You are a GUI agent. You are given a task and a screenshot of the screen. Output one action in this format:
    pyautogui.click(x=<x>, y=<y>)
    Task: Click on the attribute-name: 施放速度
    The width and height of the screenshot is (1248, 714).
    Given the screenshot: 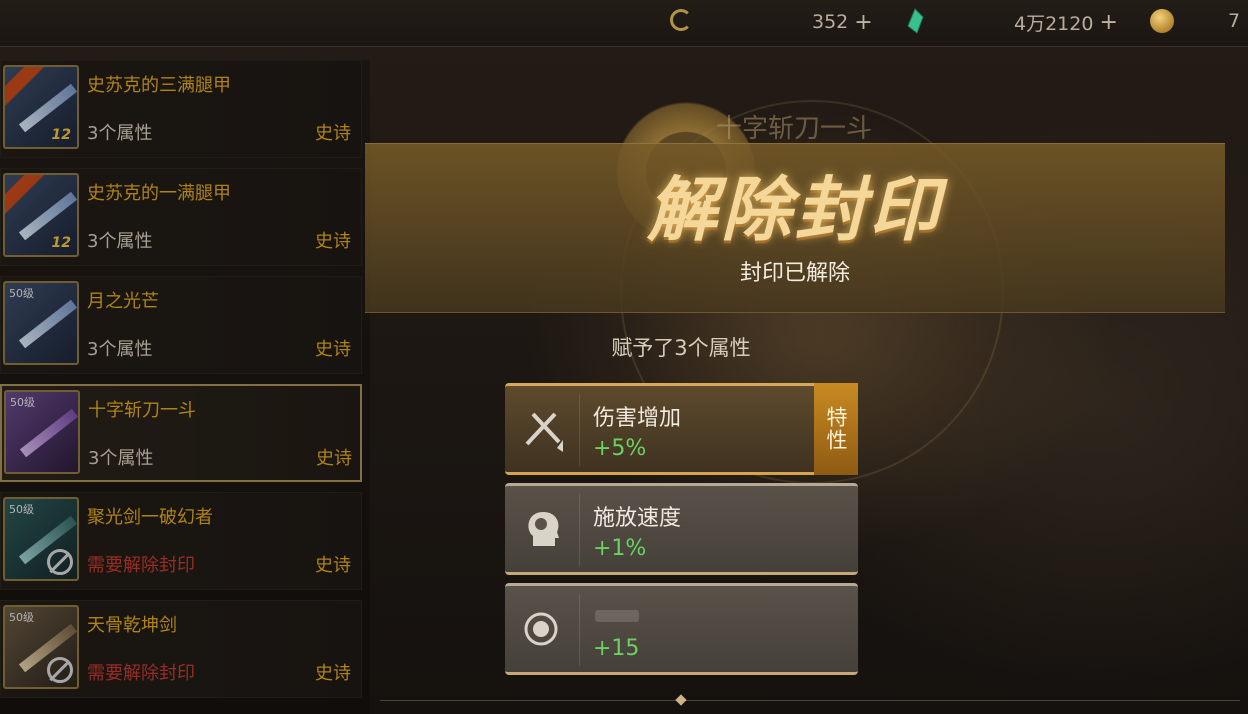 What is the action you would take?
    pyautogui.click(x=637, y=518)
    